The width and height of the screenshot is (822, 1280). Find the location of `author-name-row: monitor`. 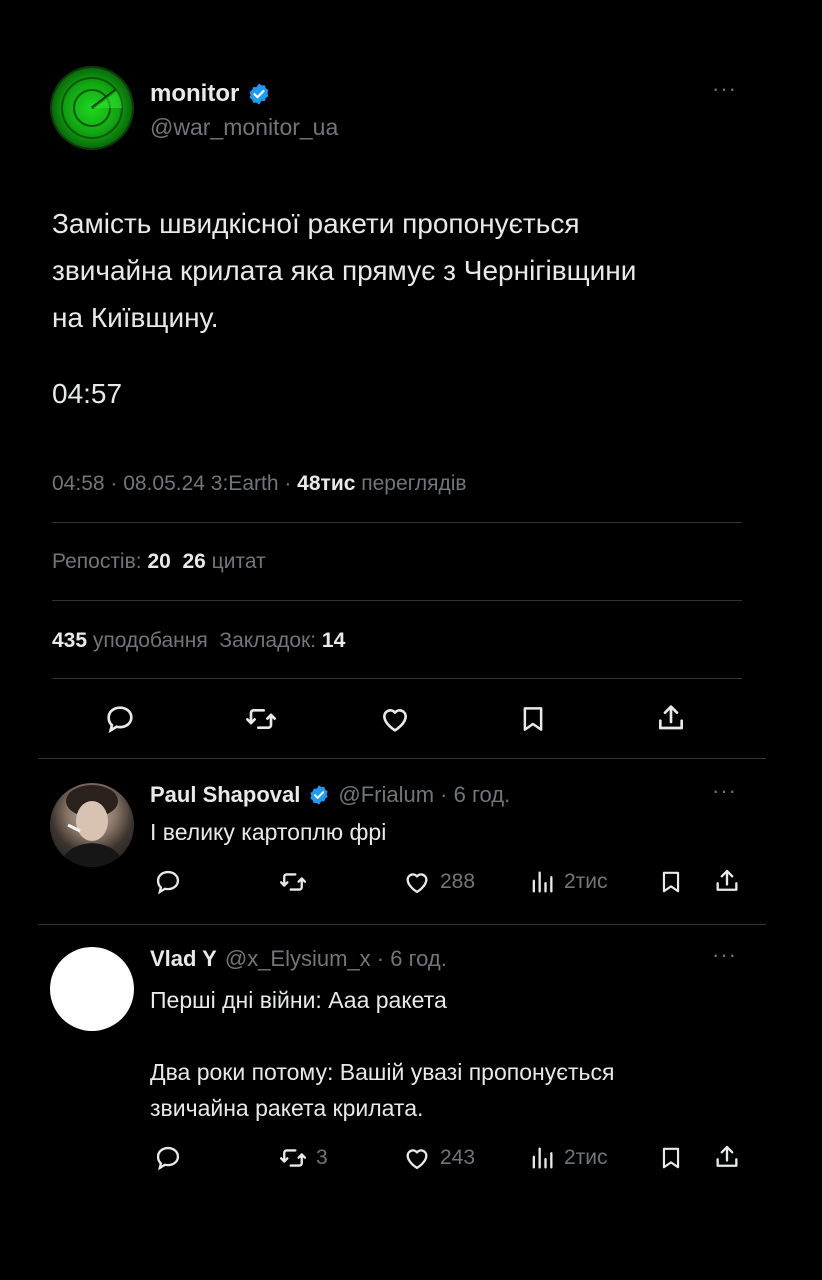

author-name-row: monitor is located at coordinates (210, 94).